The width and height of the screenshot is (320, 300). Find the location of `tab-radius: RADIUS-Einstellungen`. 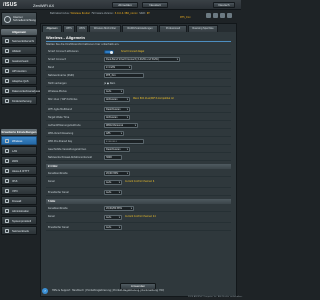

tab-radius: RADIUS-Einstellungen is located at coordinates (140, 28).